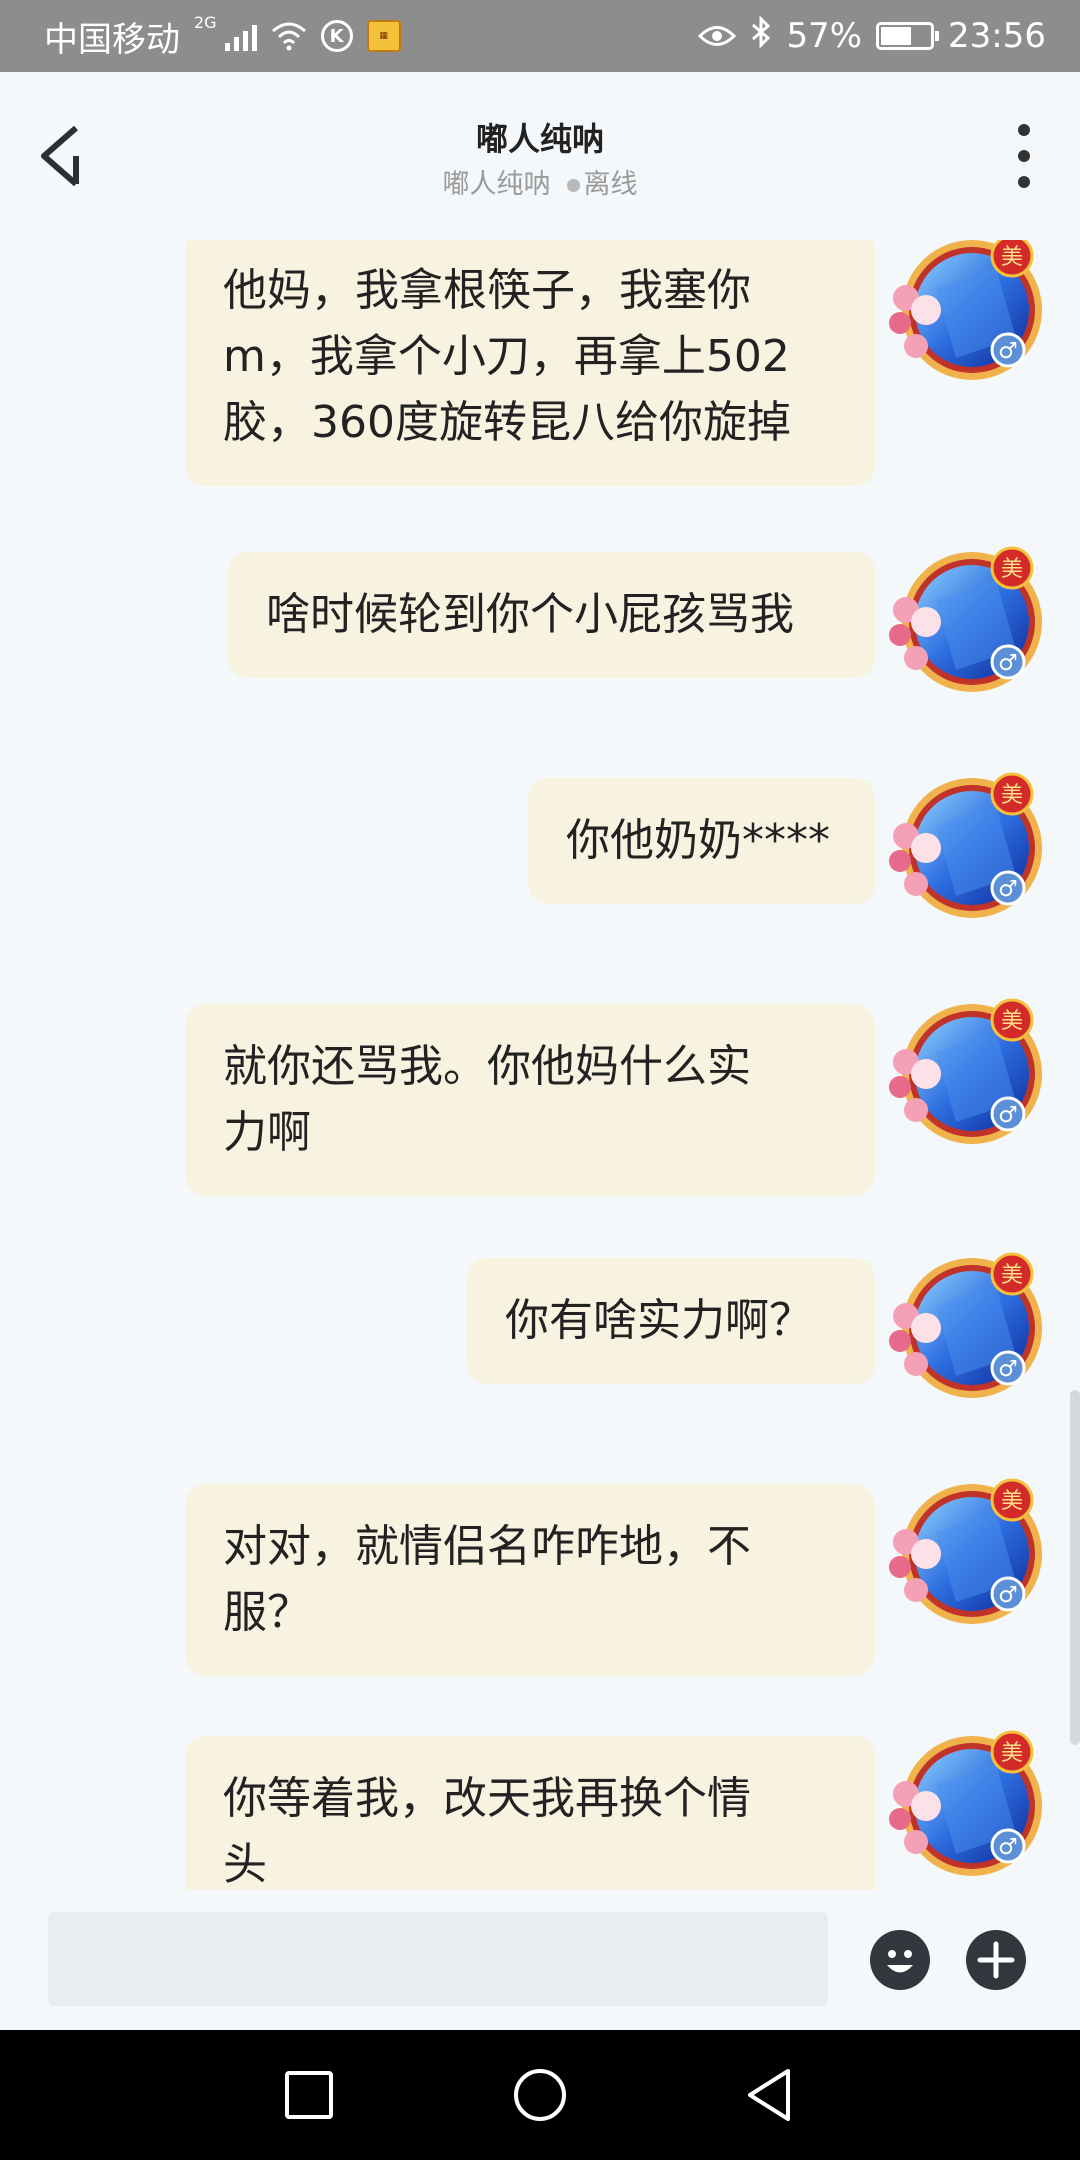  Describe the element at coordinates (222, 36) in the screenshot. I see `status-left: 中国移动 2G K ▦` at that location.